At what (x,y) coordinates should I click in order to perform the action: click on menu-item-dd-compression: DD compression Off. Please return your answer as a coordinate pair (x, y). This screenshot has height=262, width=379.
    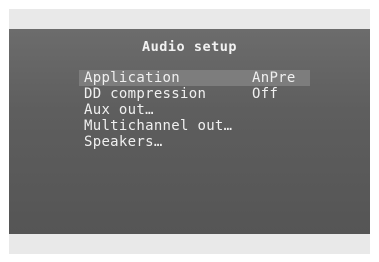
    Looking at the image, I should click on (204, 94).